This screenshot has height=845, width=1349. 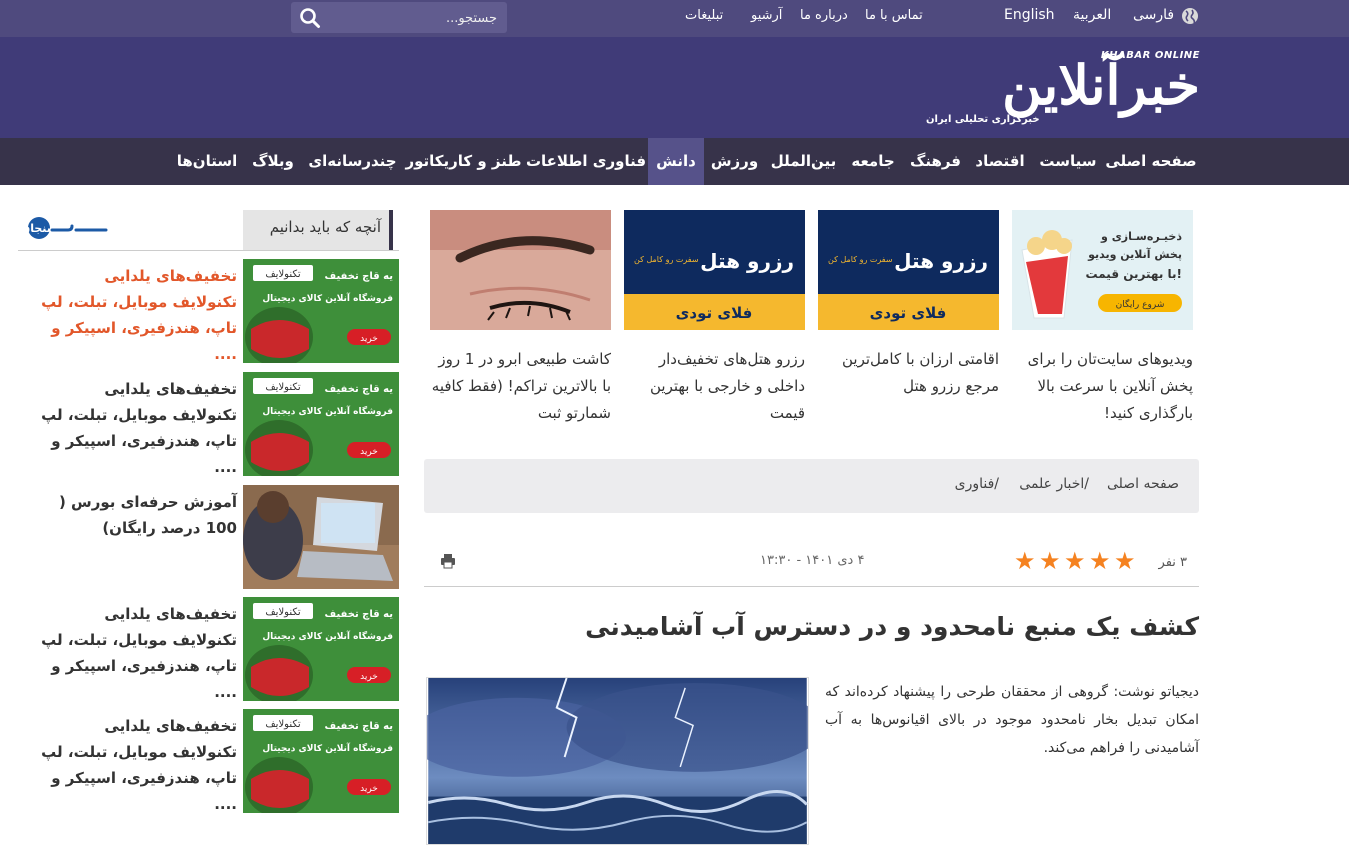 I want to click on aside-divider, so click(x=208, y=250).